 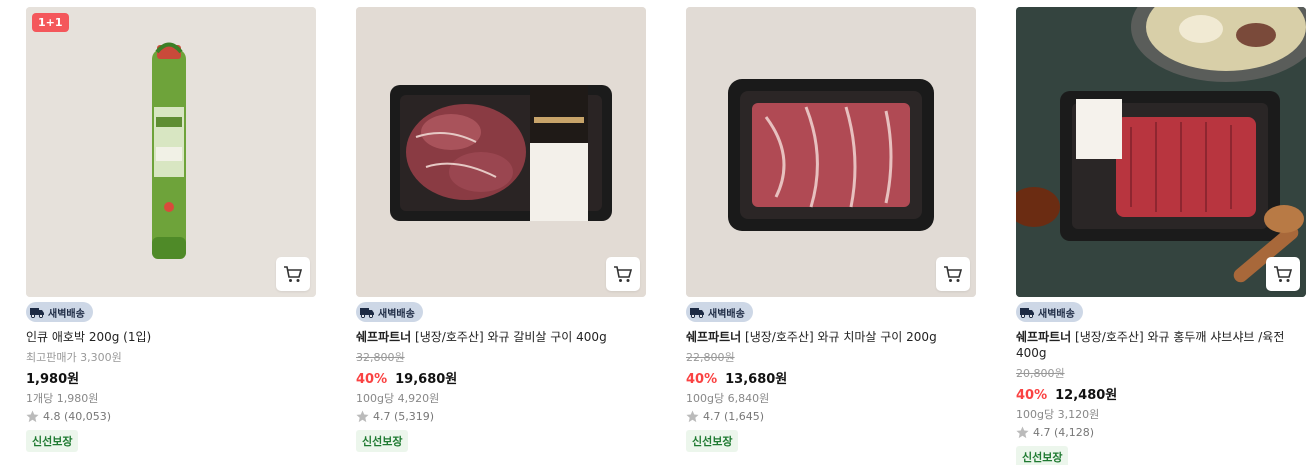 I want to click on rating: 4.7 (1,645), so click(x=832, y=416).